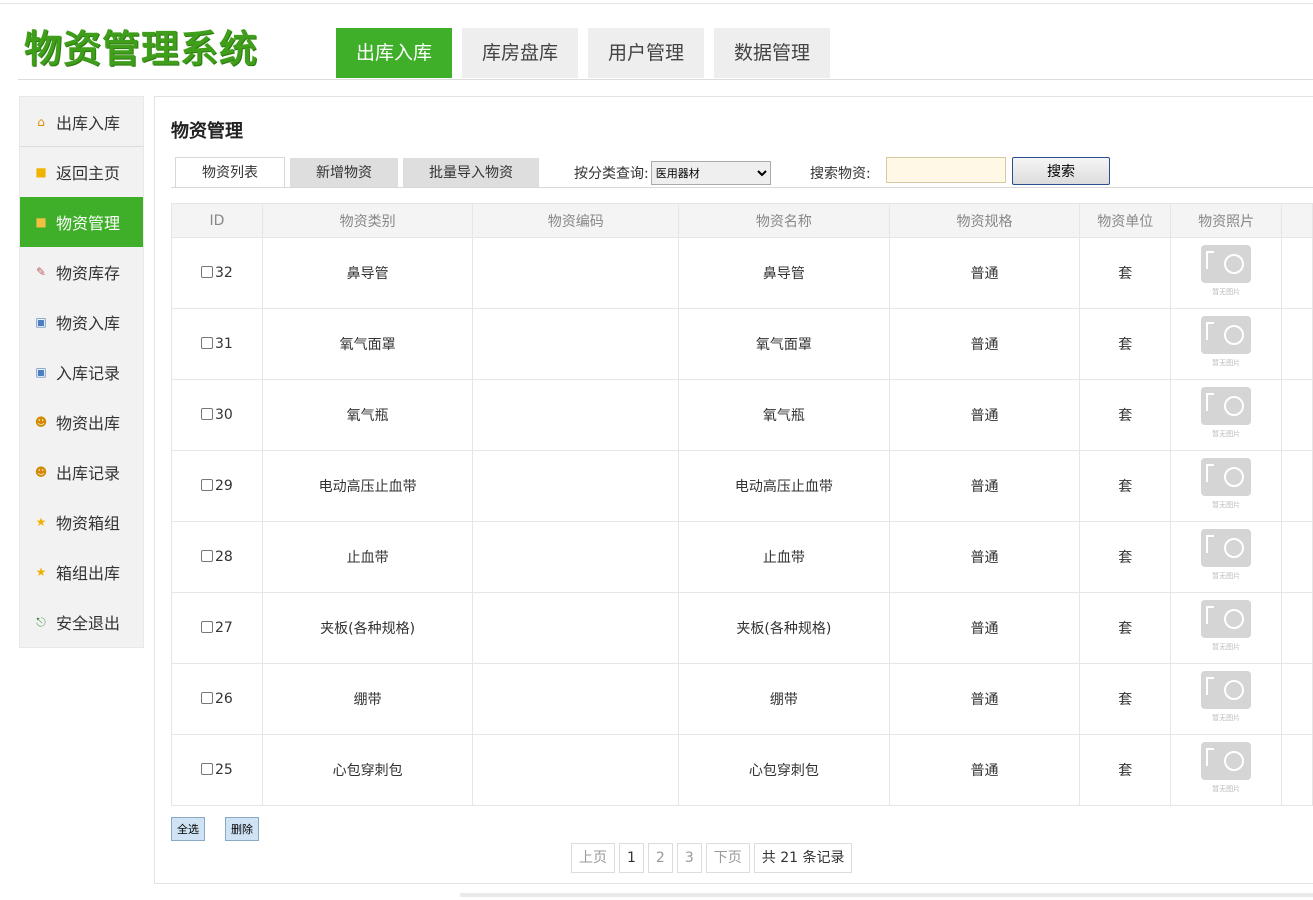 The height and width of the screenshot is (900, 1313). I want to click on user-icon: ☻, so click(41, 422).